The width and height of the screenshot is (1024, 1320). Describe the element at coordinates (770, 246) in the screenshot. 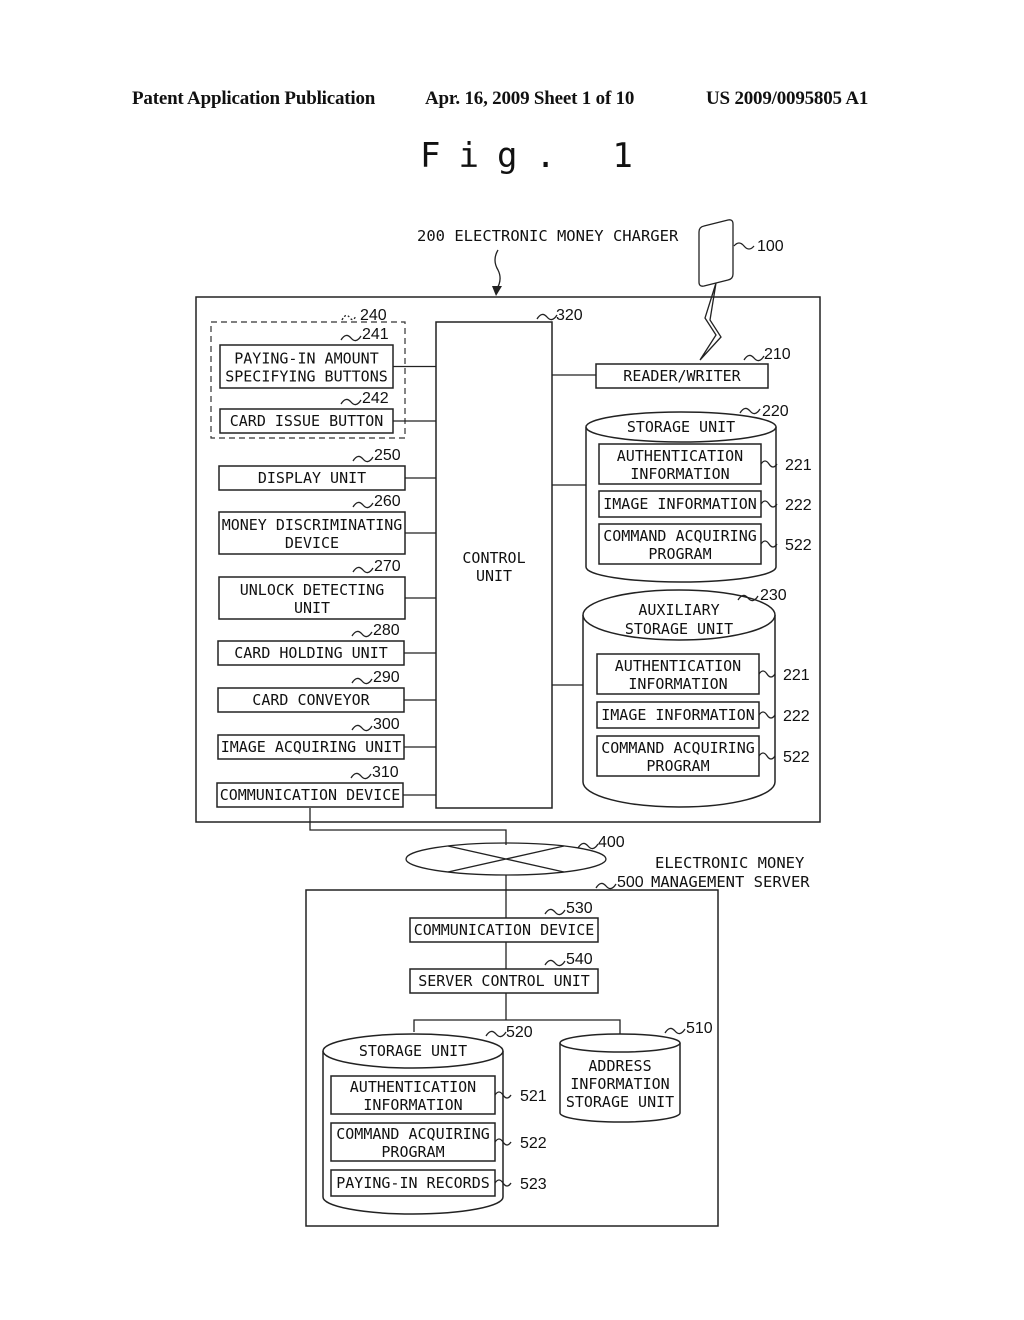

I see `card-ref: 100` at that location.